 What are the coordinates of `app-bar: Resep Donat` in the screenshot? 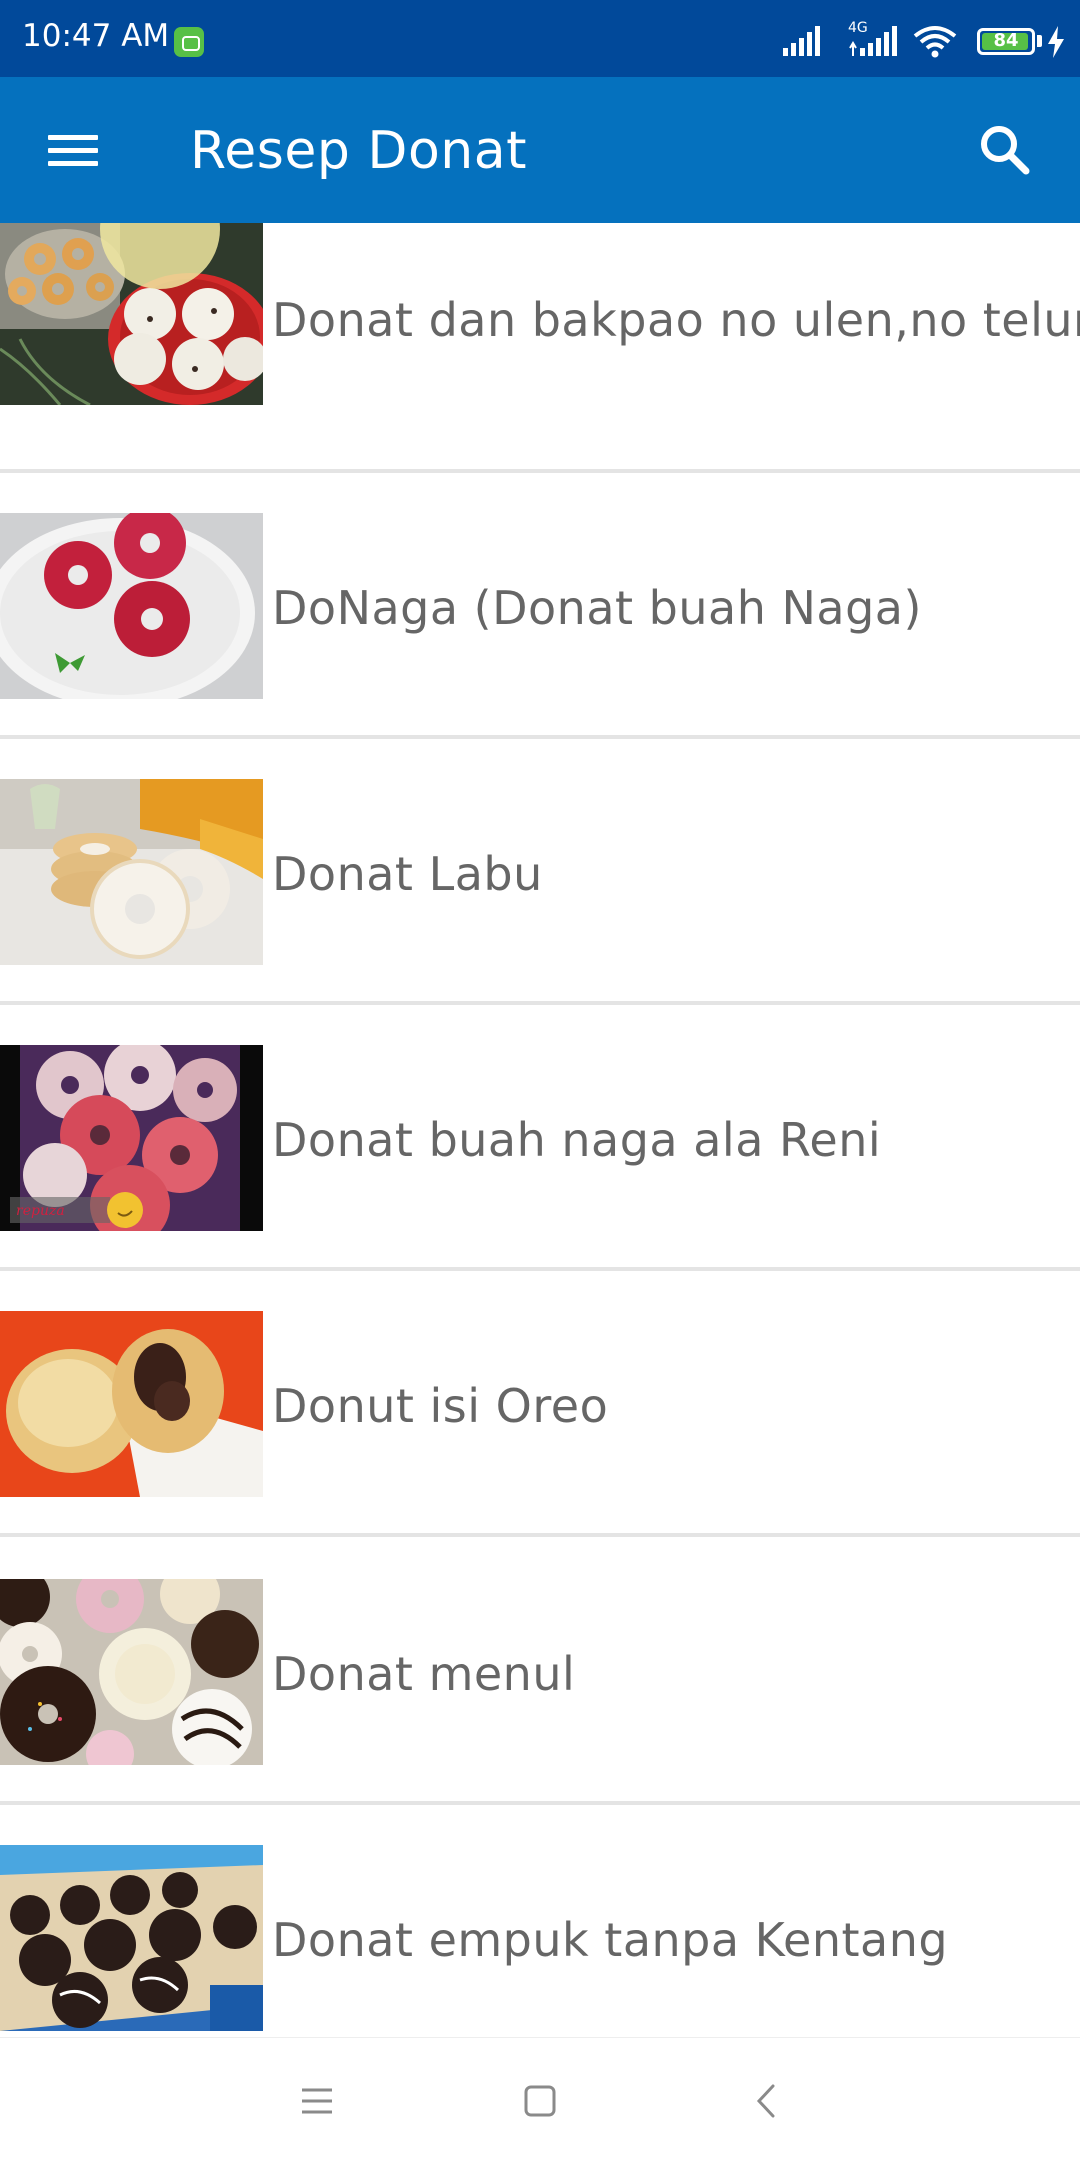 It's located at (540, 150).